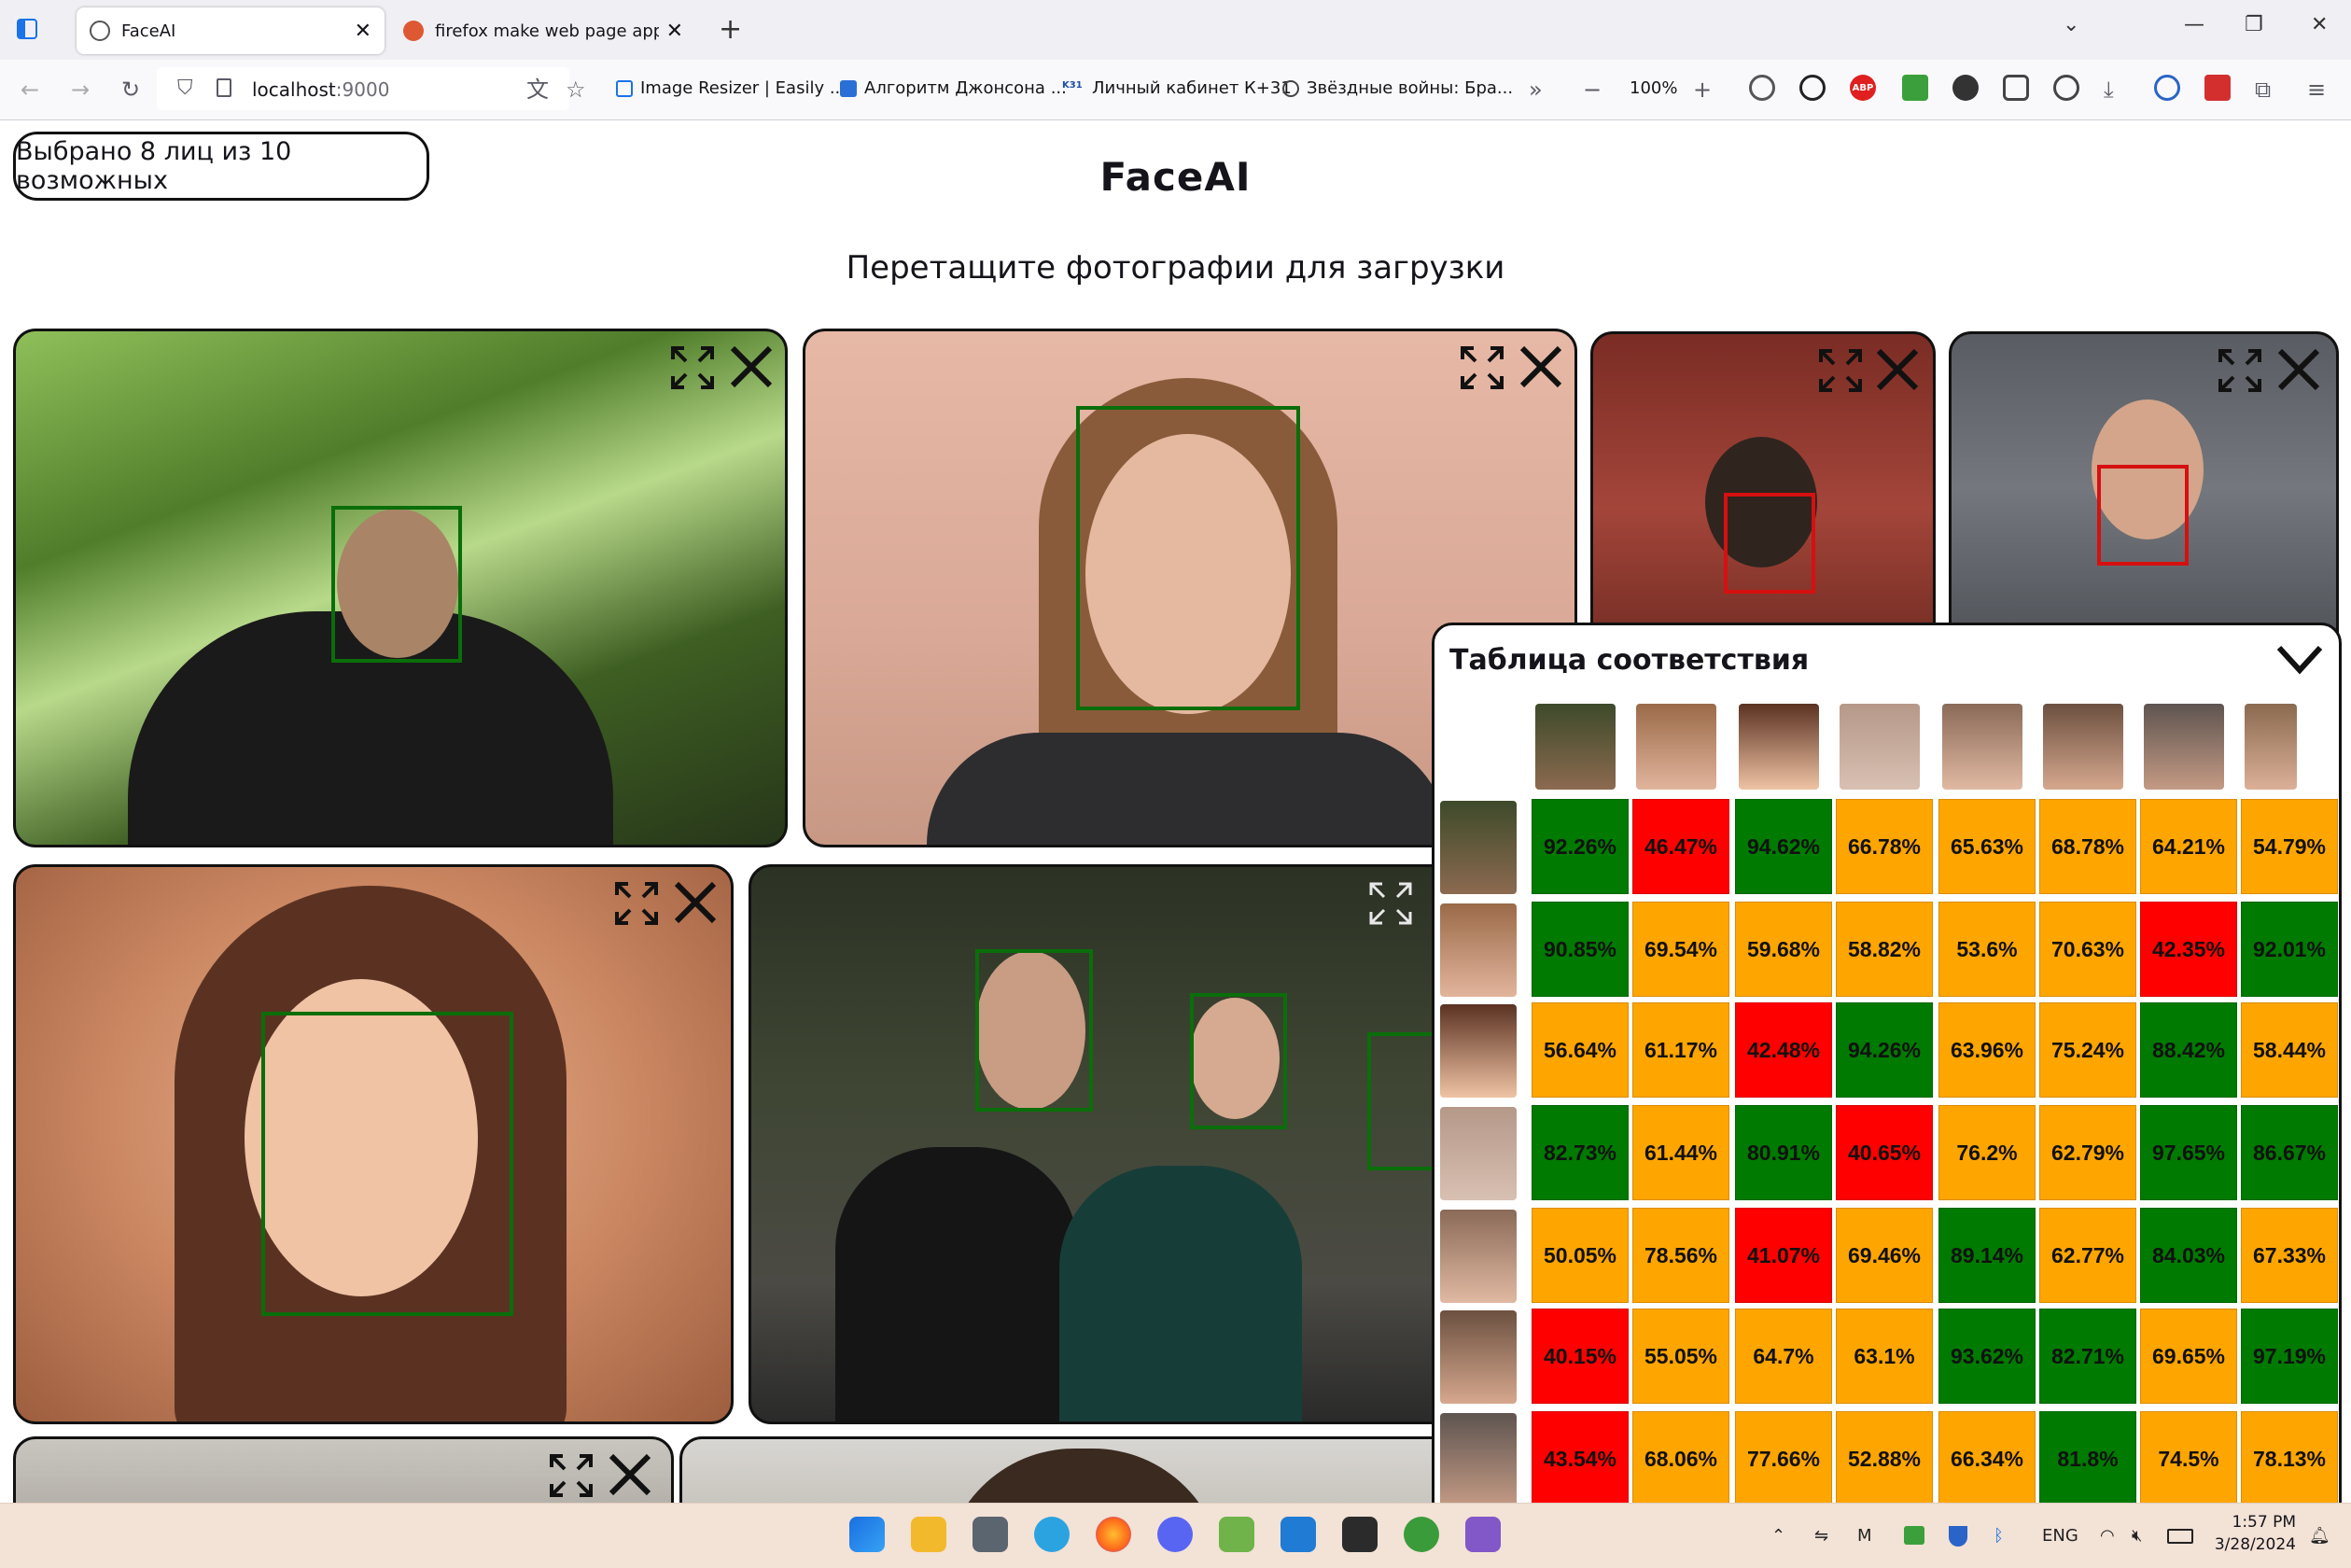 The image size is (2351, 1568). What do you see at coordinates (1987, 1457) in the screenshot?
I see `match-cell: 66.34%` at bounding box center [1987, 1457].